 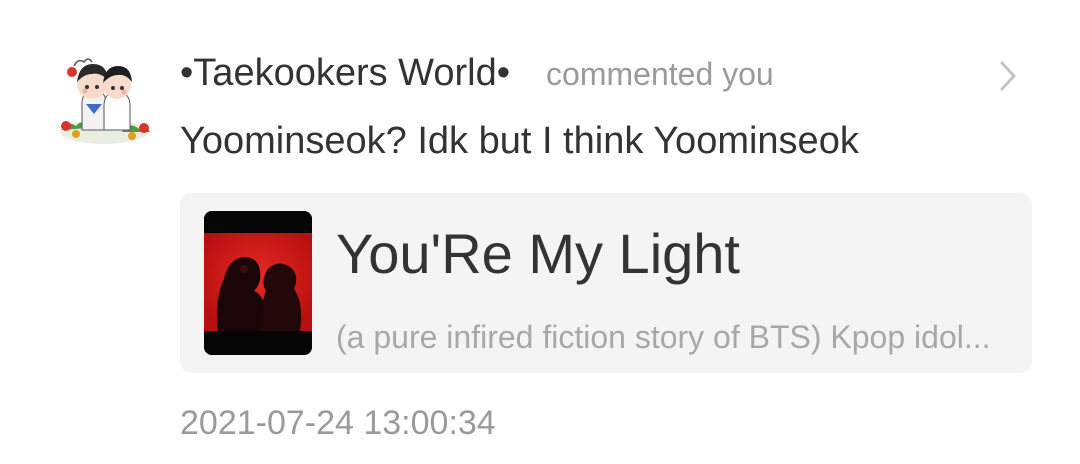 What do you see at coordinates (519, 141) in the screenshot?
I see `comment-text: Yoominseok? Idk but I think Yoominseok` at bounding box center [519, 141].